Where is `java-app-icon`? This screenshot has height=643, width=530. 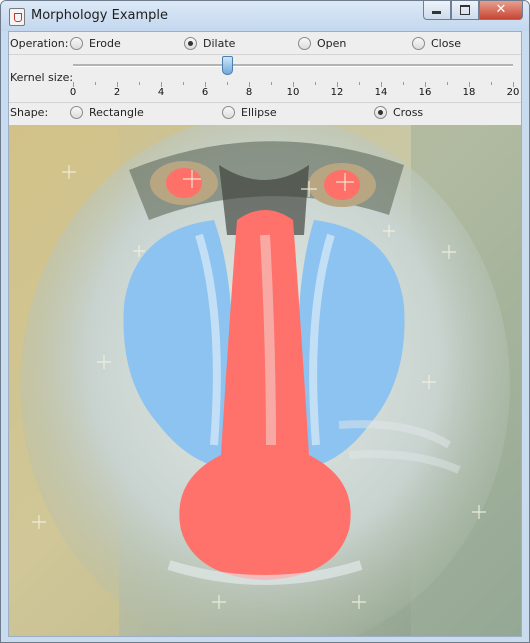 java-app-icon is located at coordinates (17, 17).